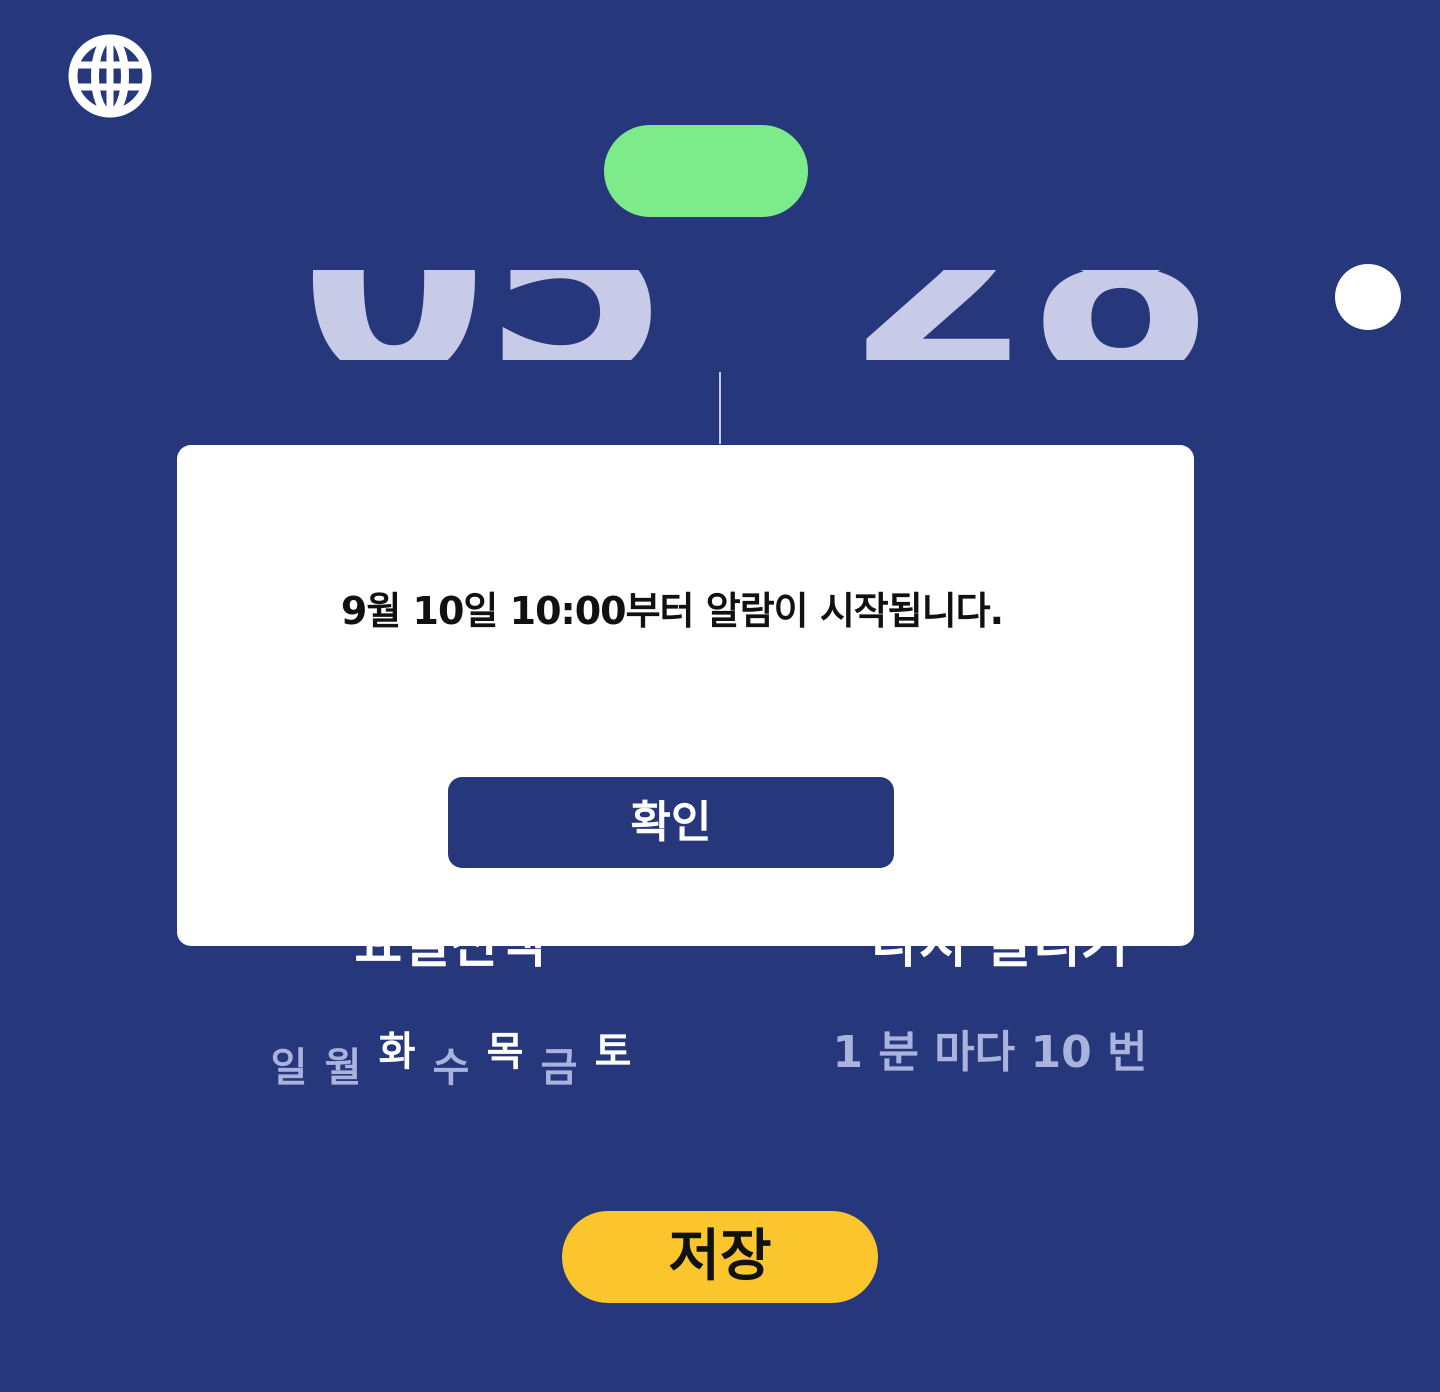 This screenshot has width=1440, height=1392. What do you see at coordinates (671, 822) in the screenshot?
I see `confirm-button: 확인` at bounding box center [671, 822].